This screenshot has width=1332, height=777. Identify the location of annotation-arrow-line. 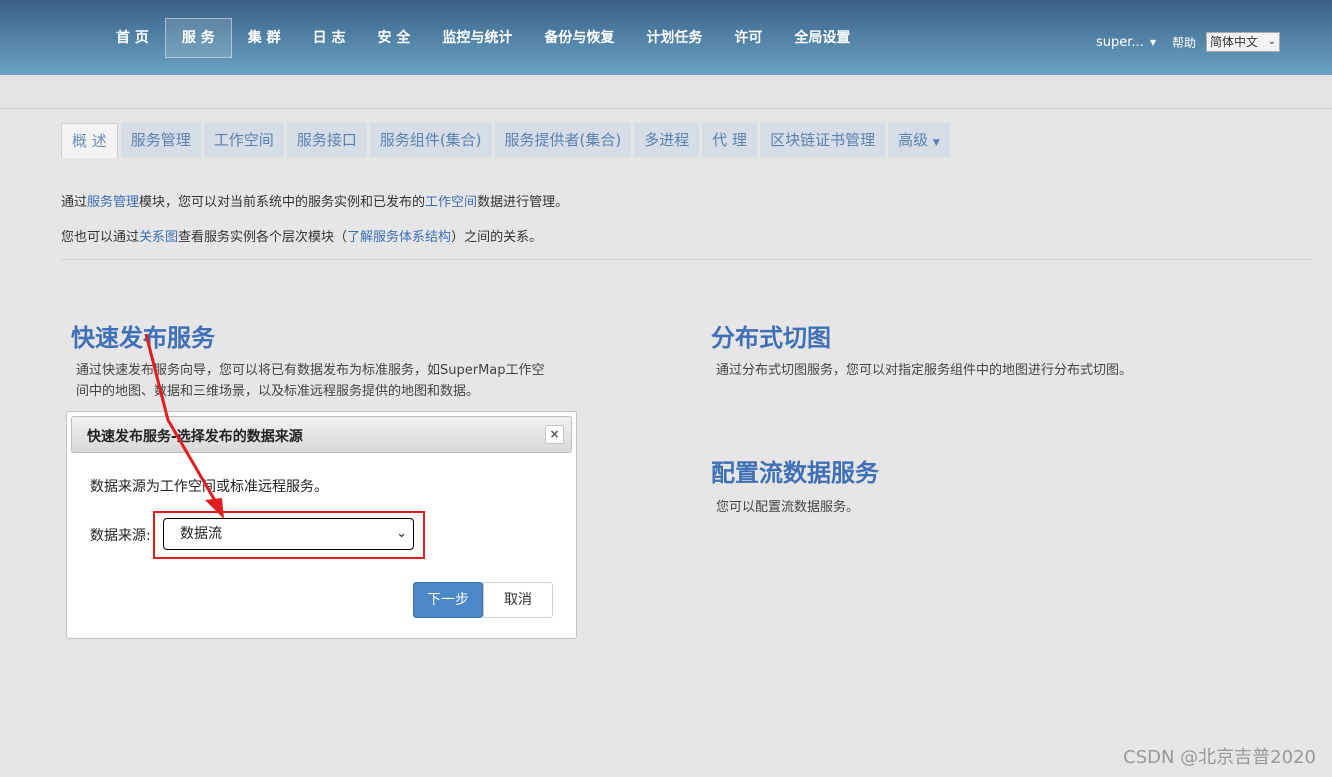
(183, 422).